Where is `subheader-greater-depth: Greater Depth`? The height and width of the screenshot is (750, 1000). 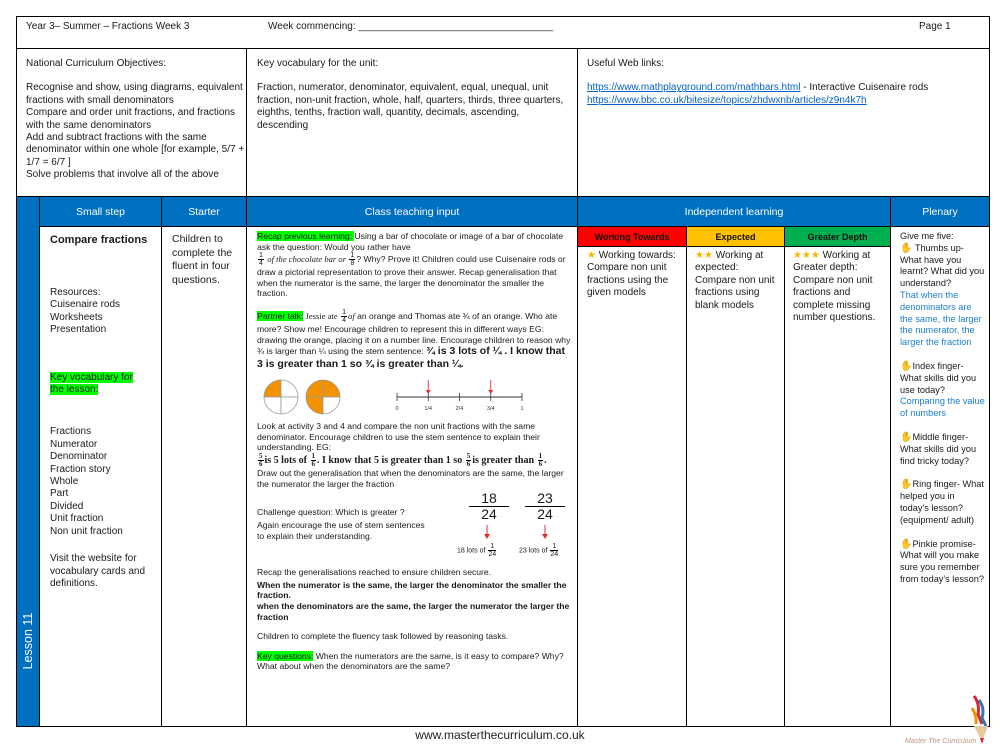 subheader-greater-depth: Greater Depth is located at coordinates (837, 236).